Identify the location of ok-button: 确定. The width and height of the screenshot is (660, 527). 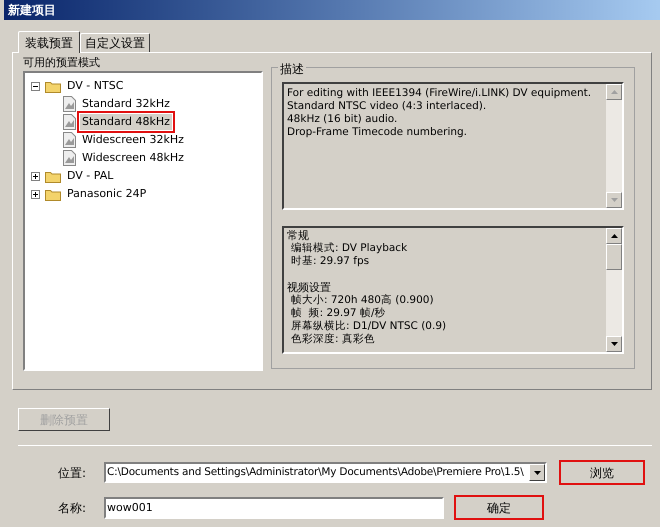
(499, 507).